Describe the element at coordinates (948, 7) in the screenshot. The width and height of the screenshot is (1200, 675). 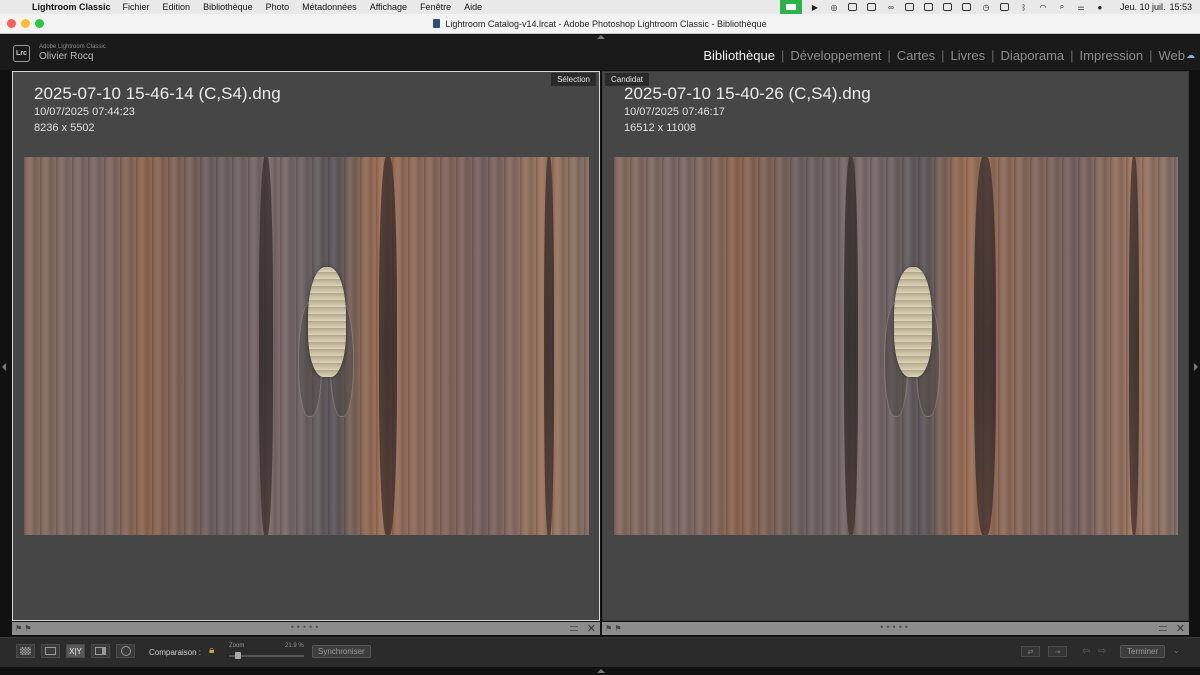
I see `calendar-icon` at that location.